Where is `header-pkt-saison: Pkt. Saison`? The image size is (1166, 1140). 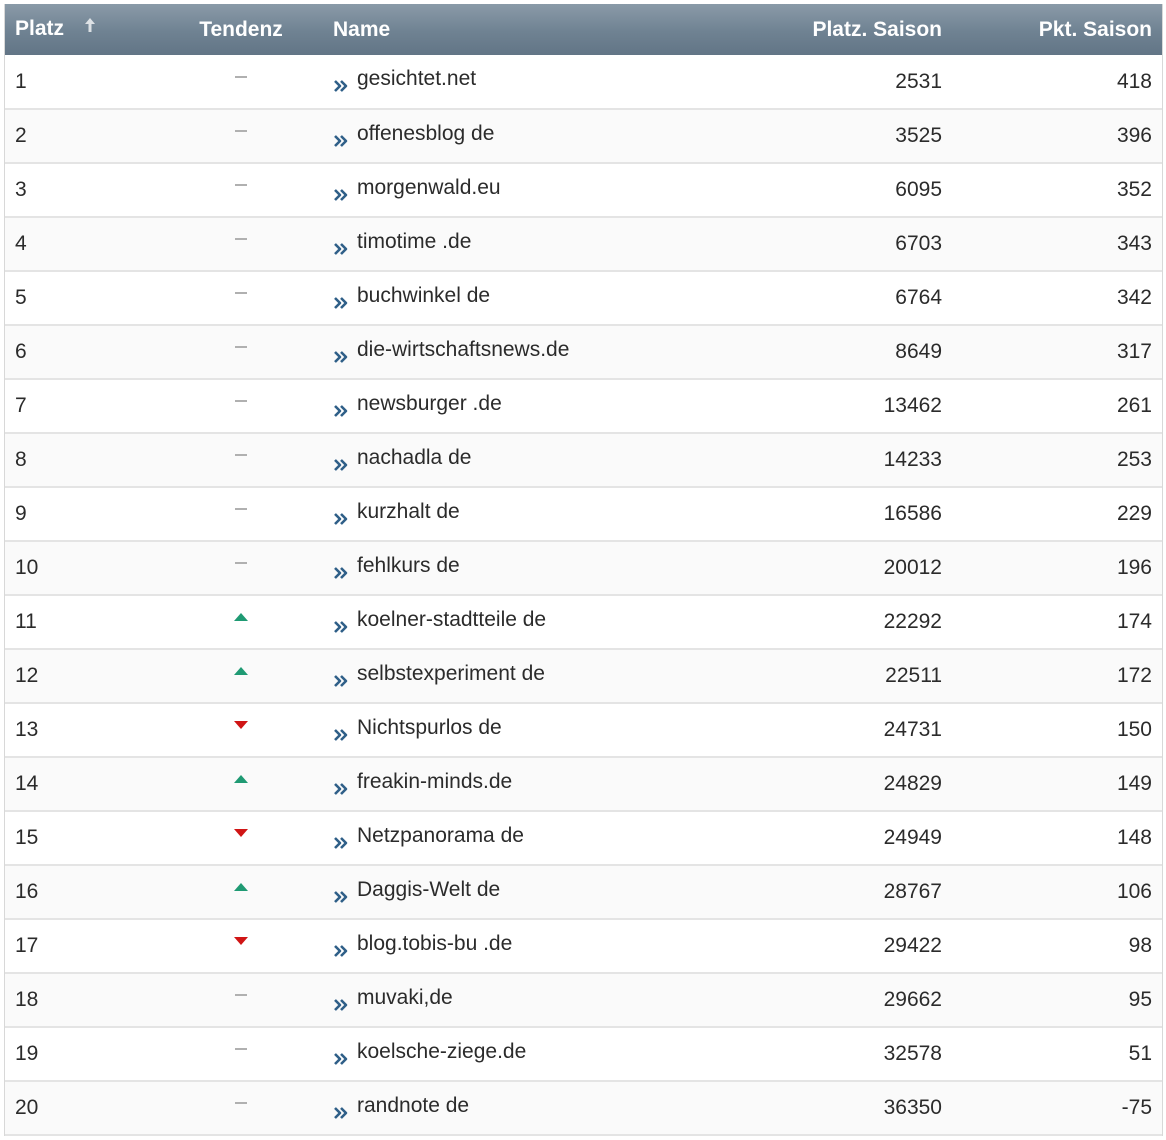
header-pkt-saison: Pkt. Saison is located at coordinates (1060, 29).